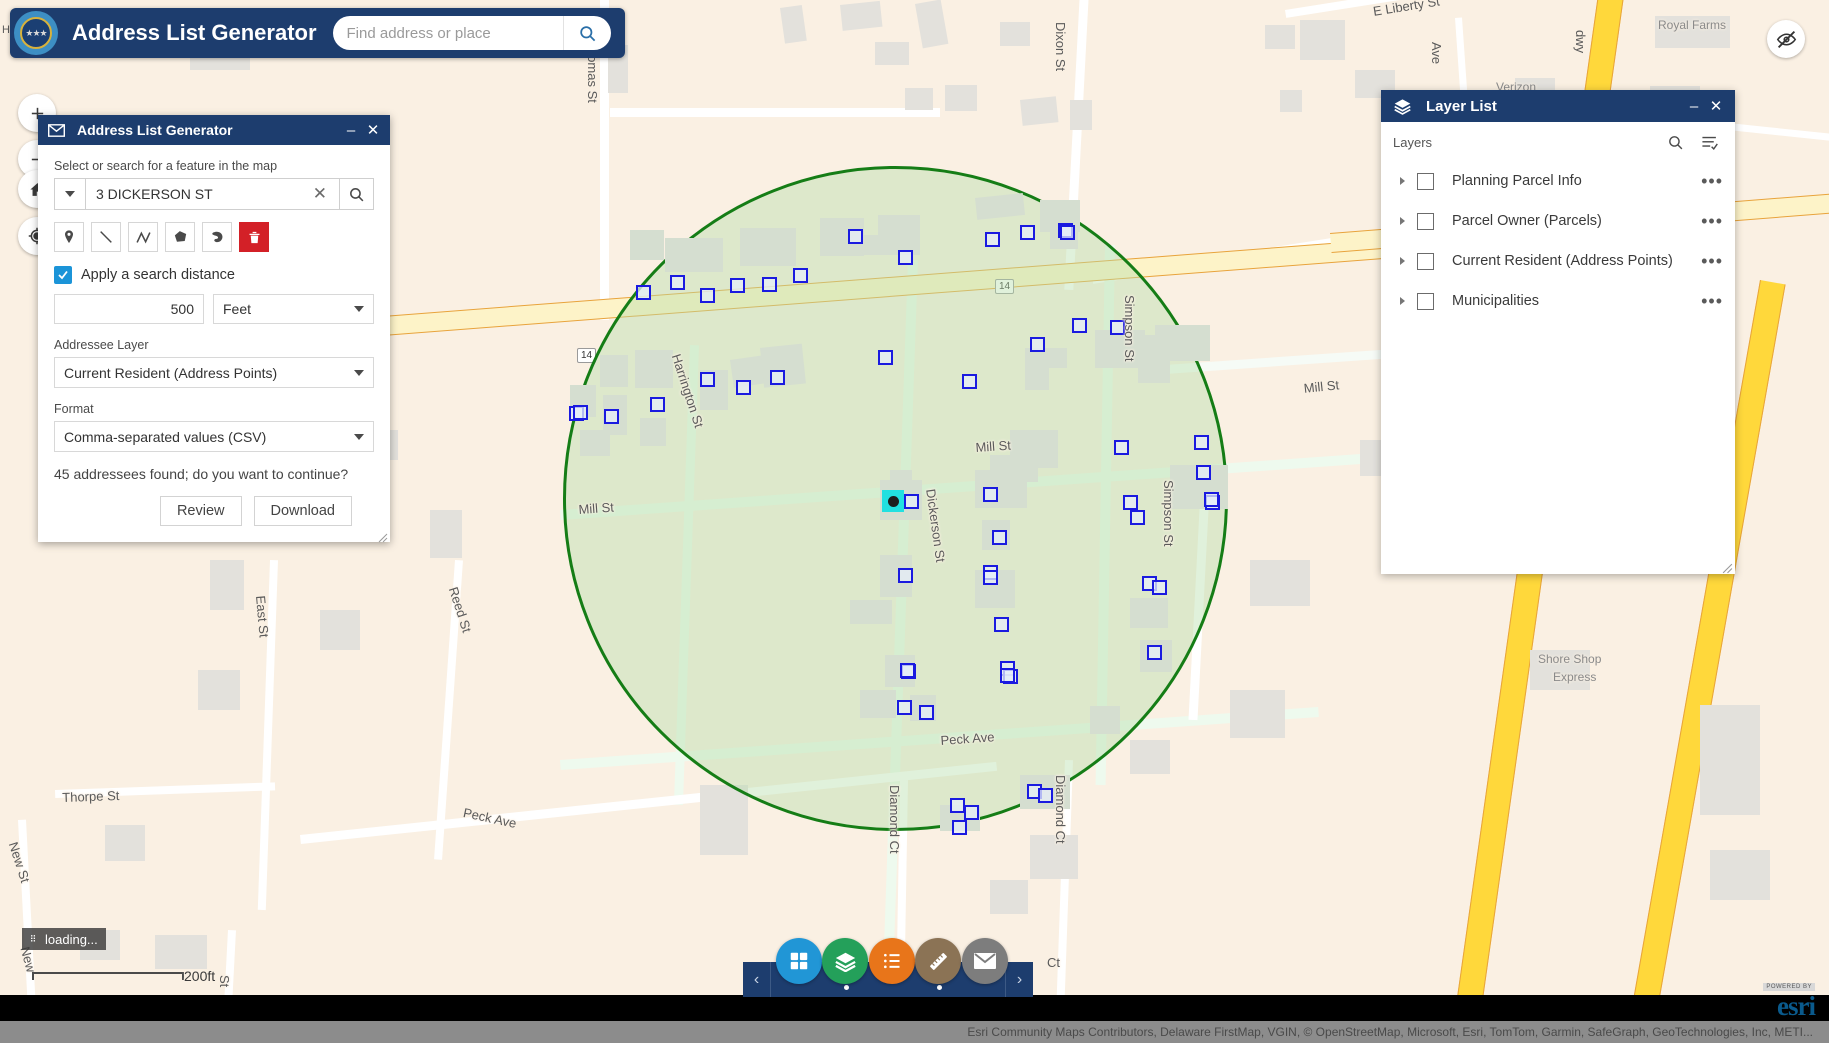  Describe the element at coordinates (1727, 567) in the screenshot. I see `layer-list-resize-handle` at that location.